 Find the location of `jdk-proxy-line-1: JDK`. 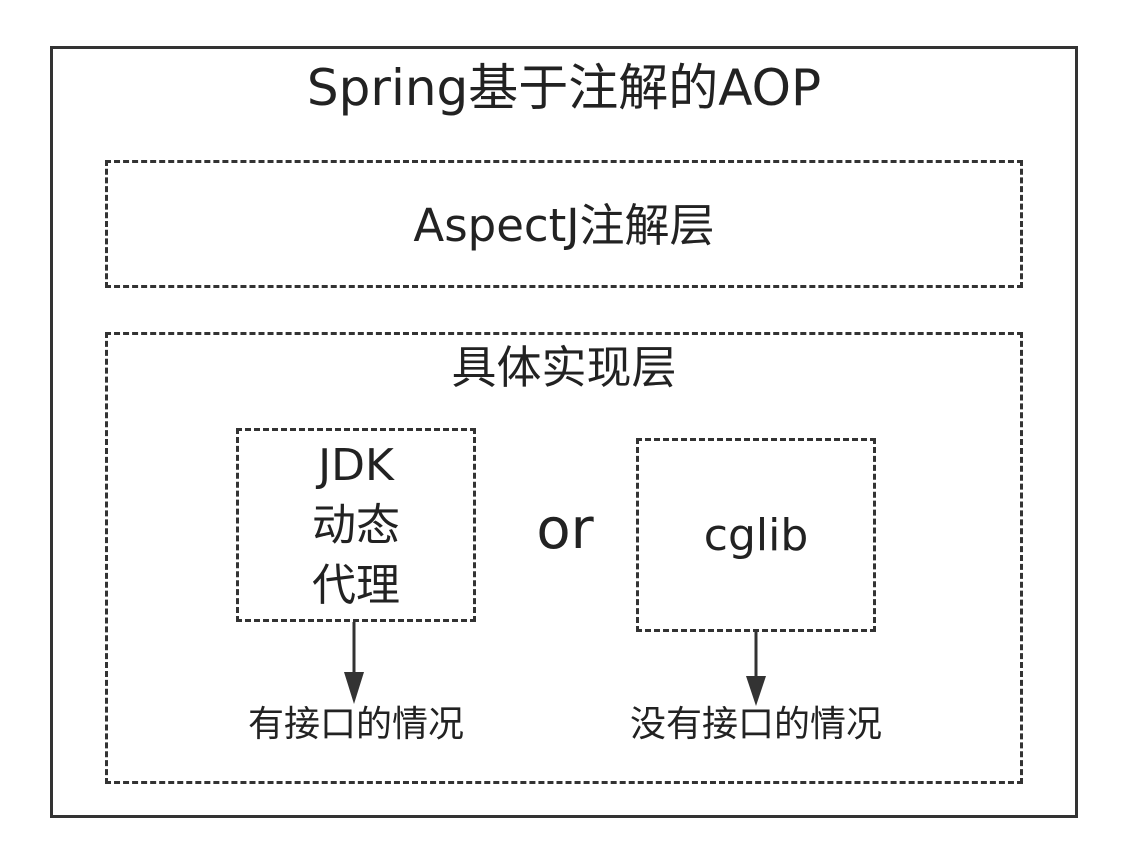

jdk-proxy-line-1: JDK is located at coordinates (356, 465).